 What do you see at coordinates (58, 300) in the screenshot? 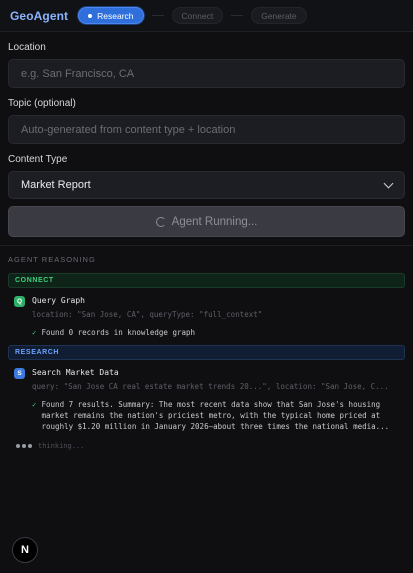
I see `tool-name: Query Graph` at bounding box center [58, 300].